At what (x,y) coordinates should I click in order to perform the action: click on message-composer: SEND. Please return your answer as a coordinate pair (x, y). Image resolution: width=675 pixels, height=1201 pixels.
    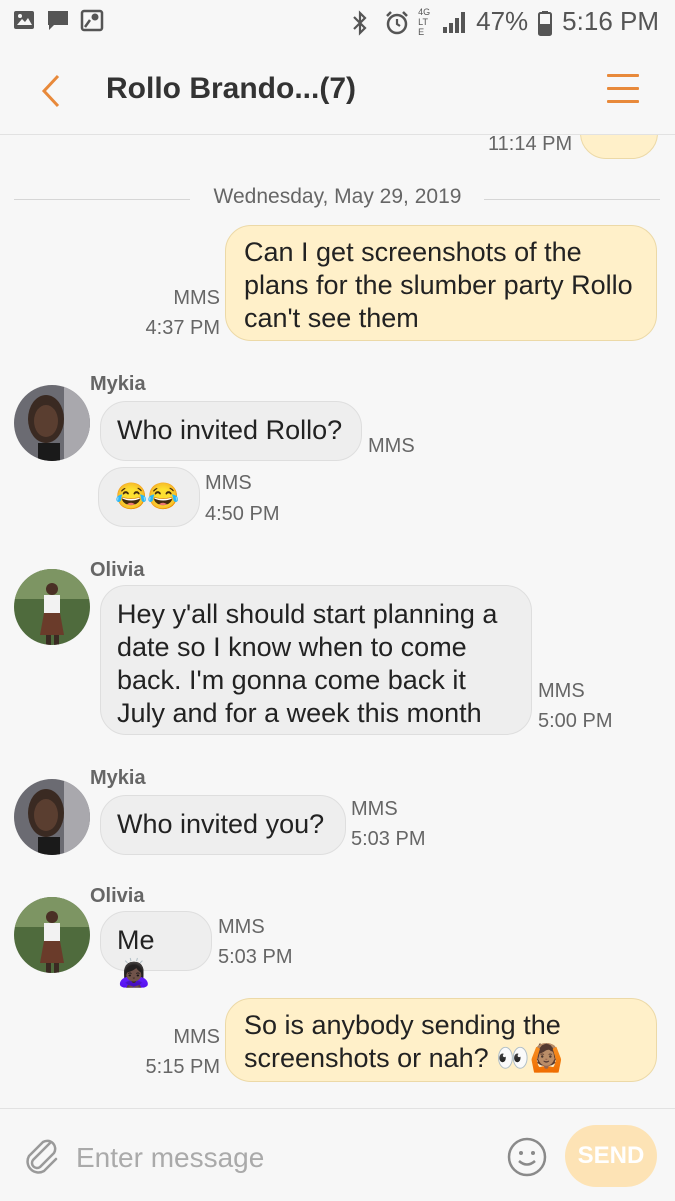
    Looking at the image, I should click on (337, 1154).